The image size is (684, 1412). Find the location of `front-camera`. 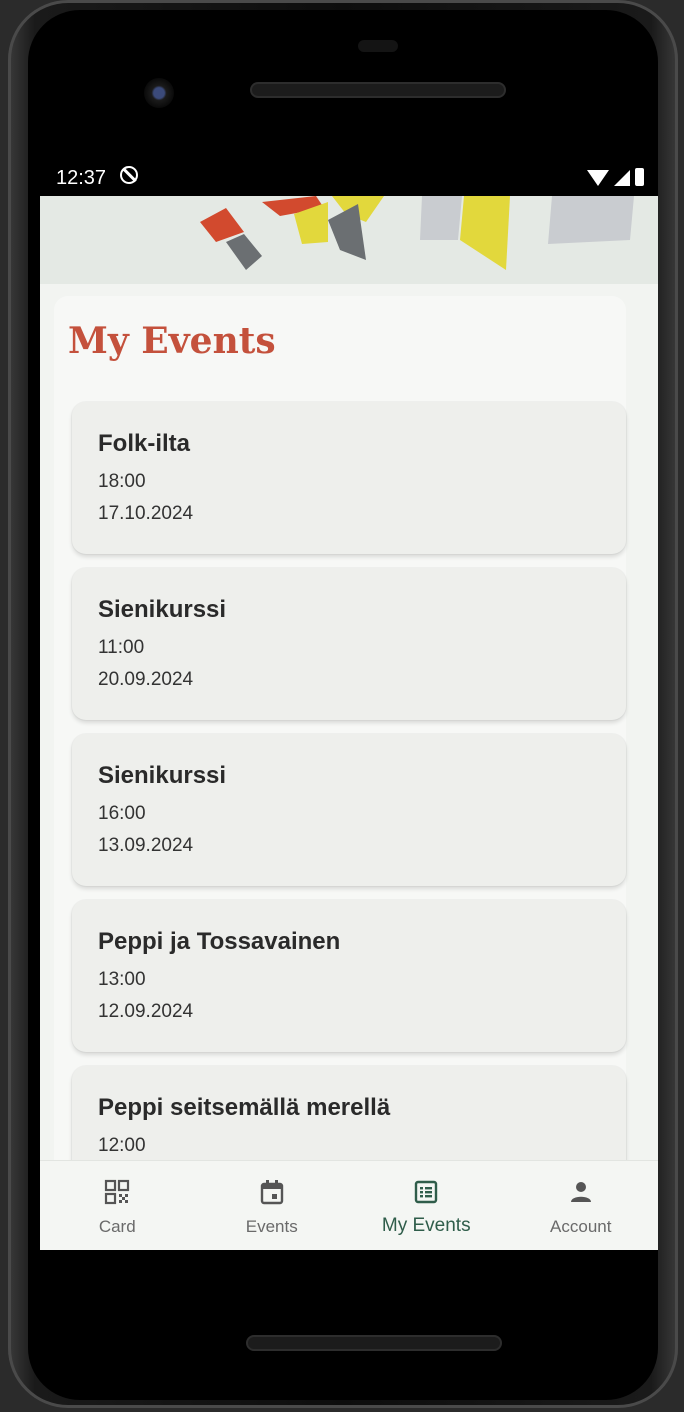

front-camera is located at coordinates (159, 93).